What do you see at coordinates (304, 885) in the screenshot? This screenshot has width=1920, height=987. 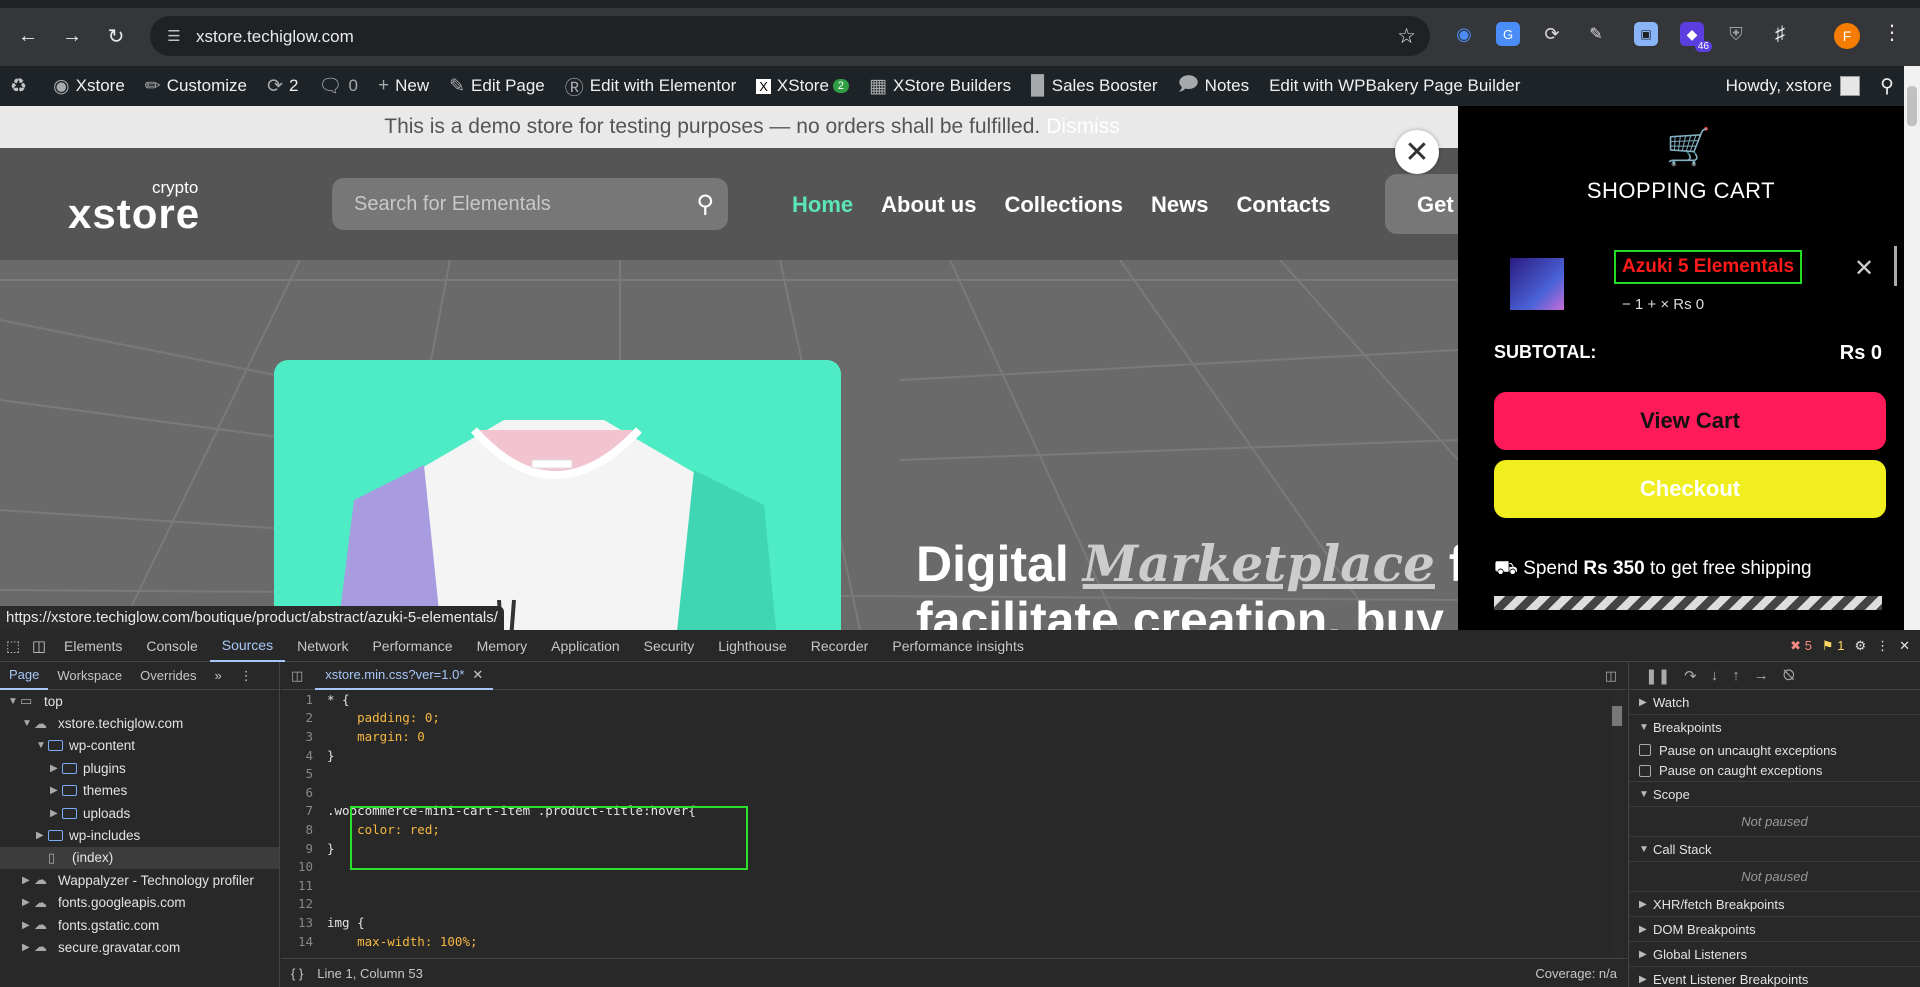 I see `line-number: 11` at bounding box center [304, 885].